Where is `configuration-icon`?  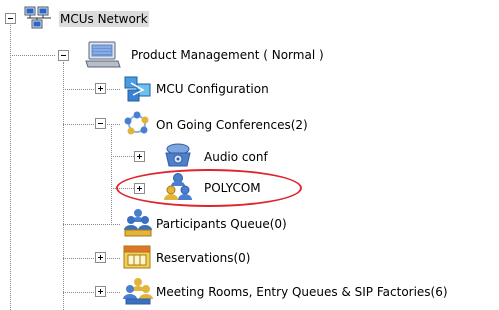
configuration-icon is located at coordinates (138, 90).